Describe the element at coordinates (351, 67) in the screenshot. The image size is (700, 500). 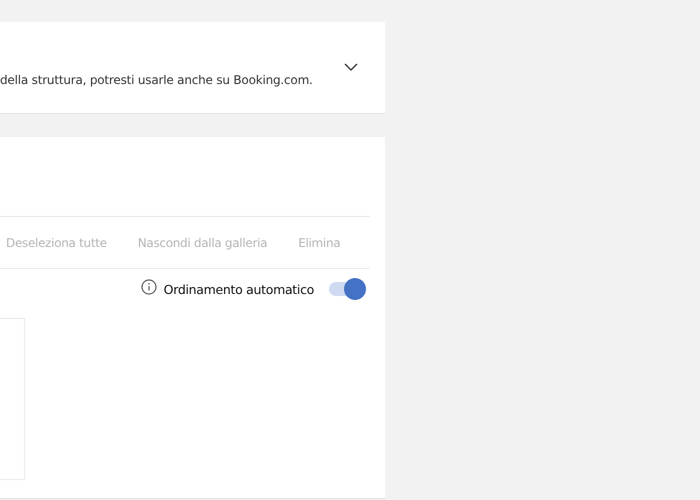
I see `chevron-icon` at that location.